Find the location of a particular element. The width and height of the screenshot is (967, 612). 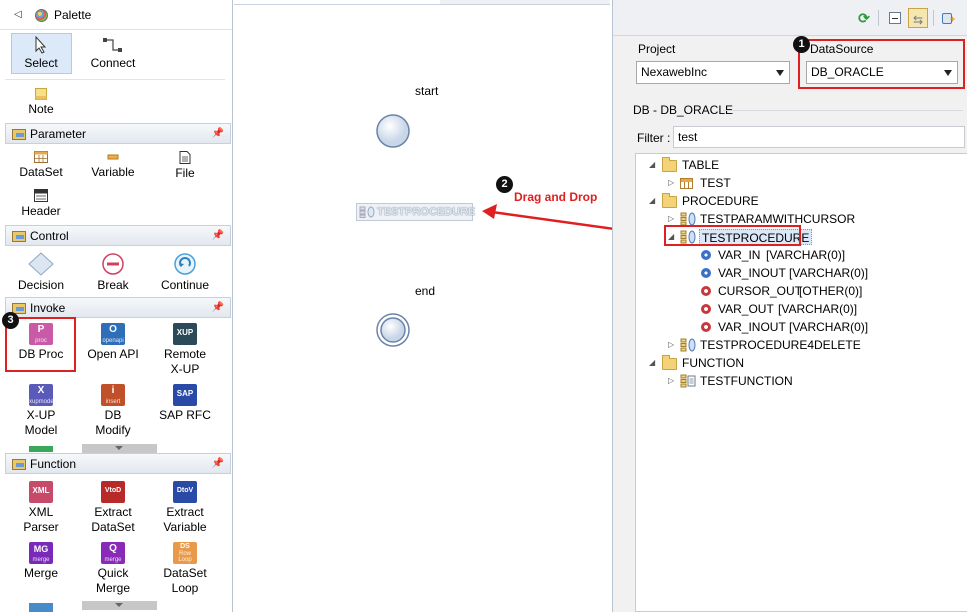

tree-param-row: VAR_OUT [VARCHAR(0)] is located at coordinates (801, 309).